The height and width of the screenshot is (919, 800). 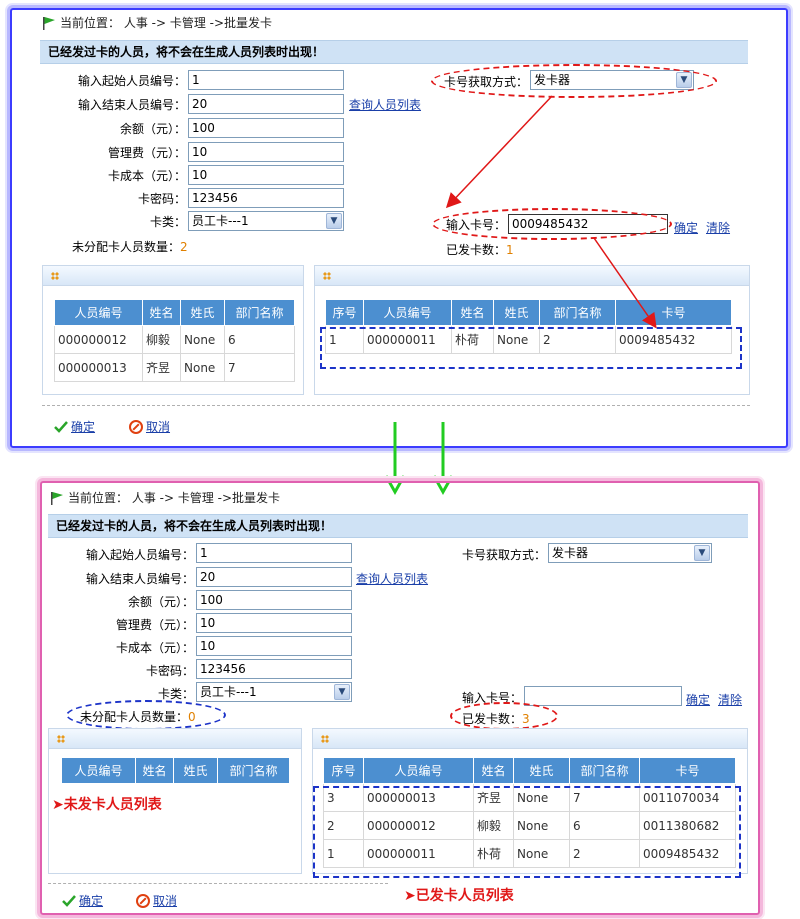 I want to click on query-staff-link: 查询人员列表, so click(x=392, y=578).